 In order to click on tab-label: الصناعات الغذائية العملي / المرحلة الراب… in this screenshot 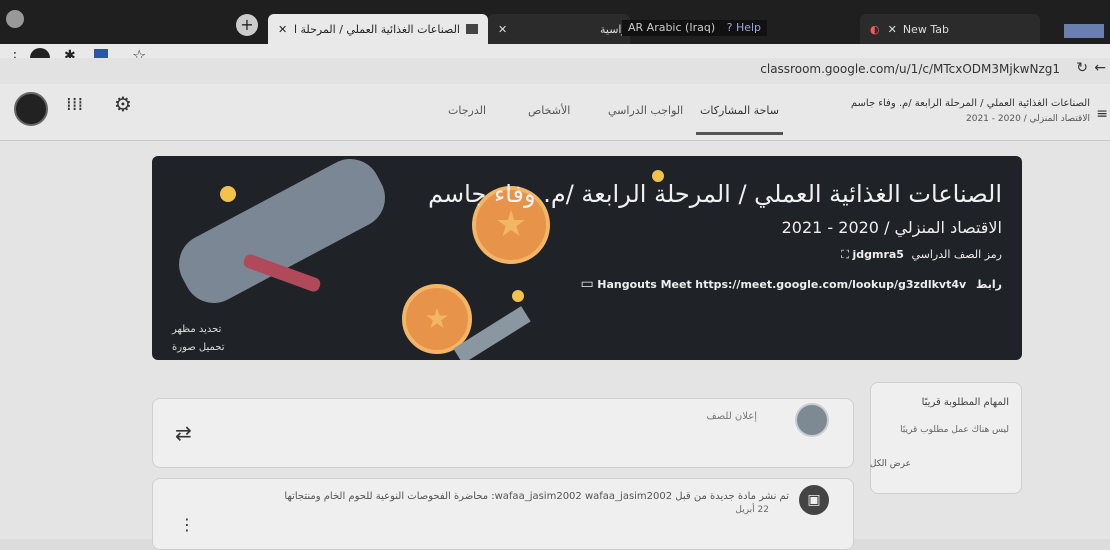, I will do `click(377, 29)`.